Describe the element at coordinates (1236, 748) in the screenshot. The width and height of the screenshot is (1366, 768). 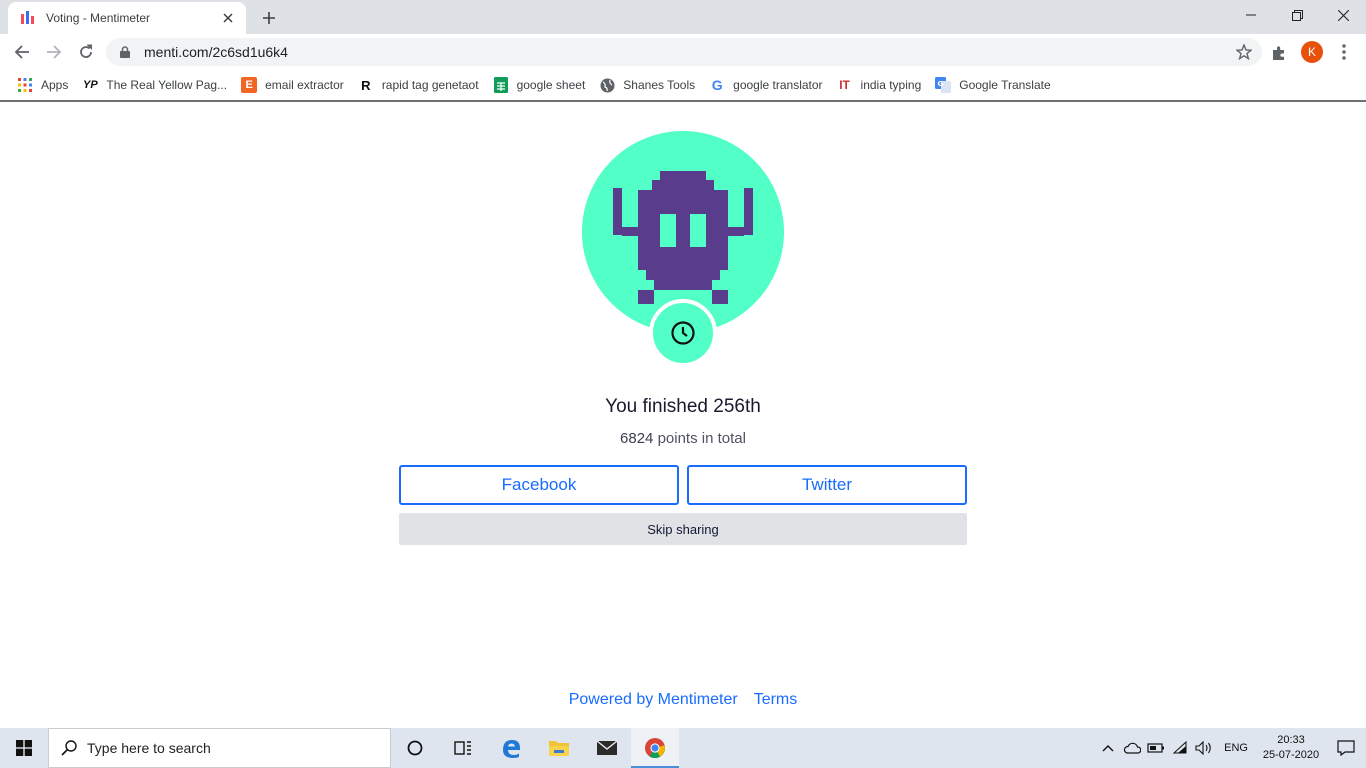
I see `language-indicator: ENG` at that location.